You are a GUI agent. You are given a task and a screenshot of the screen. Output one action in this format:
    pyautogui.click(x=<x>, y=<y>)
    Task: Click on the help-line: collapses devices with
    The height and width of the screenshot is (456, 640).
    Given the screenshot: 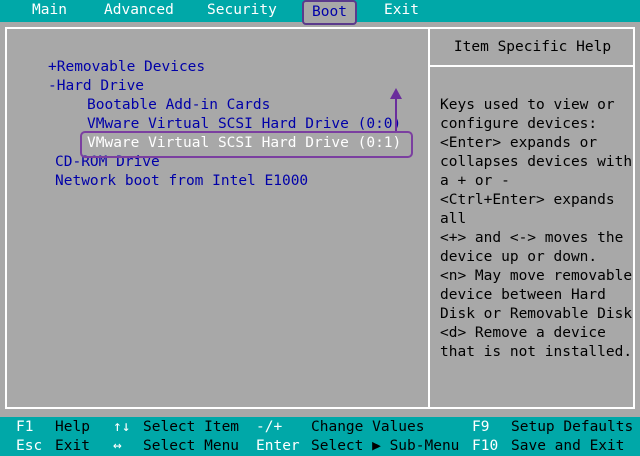 What is the action you would take?
    pyautogui.click(x=536, y=162)
    